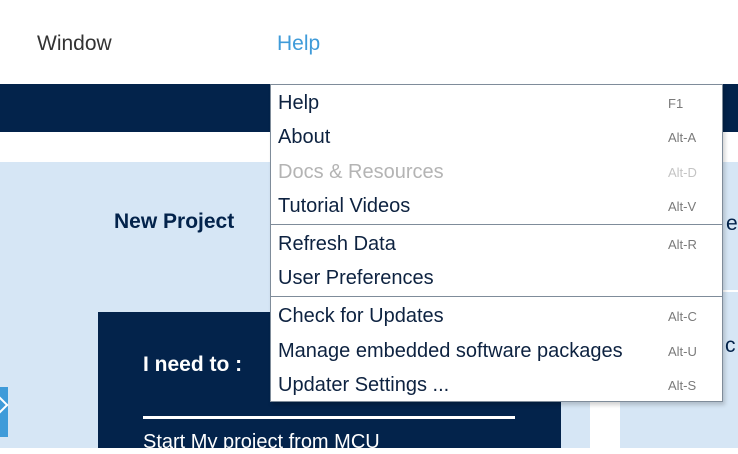  What do you see at coordinates (496, 103) in the screenshot?
I see `menu-item-help: Help F1` at bounding box center [496, 103].